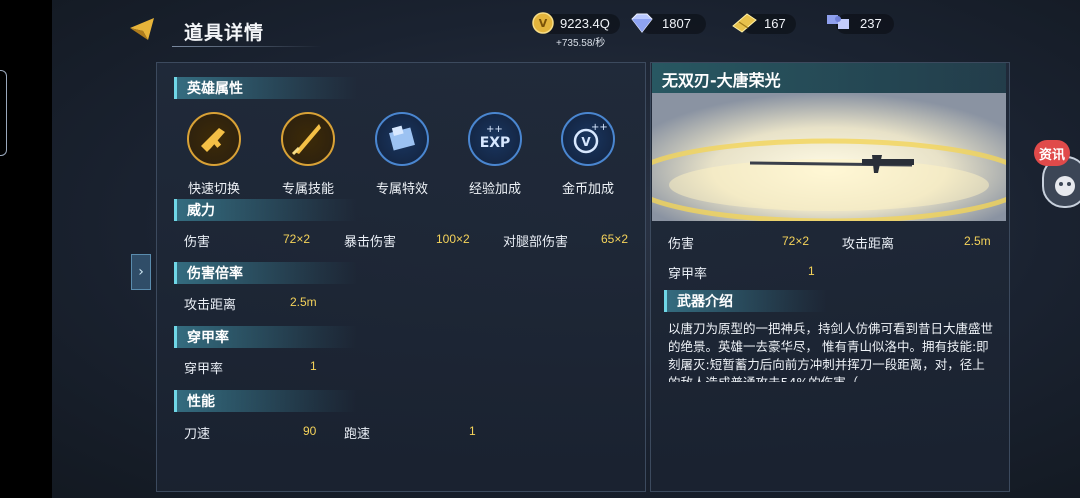 The width and height of the screenshot is (1080, 498). Describe the element at coordinates (370, 242) in the screenshot. I see `crit-damage-label: 暴击伤害` at that location.